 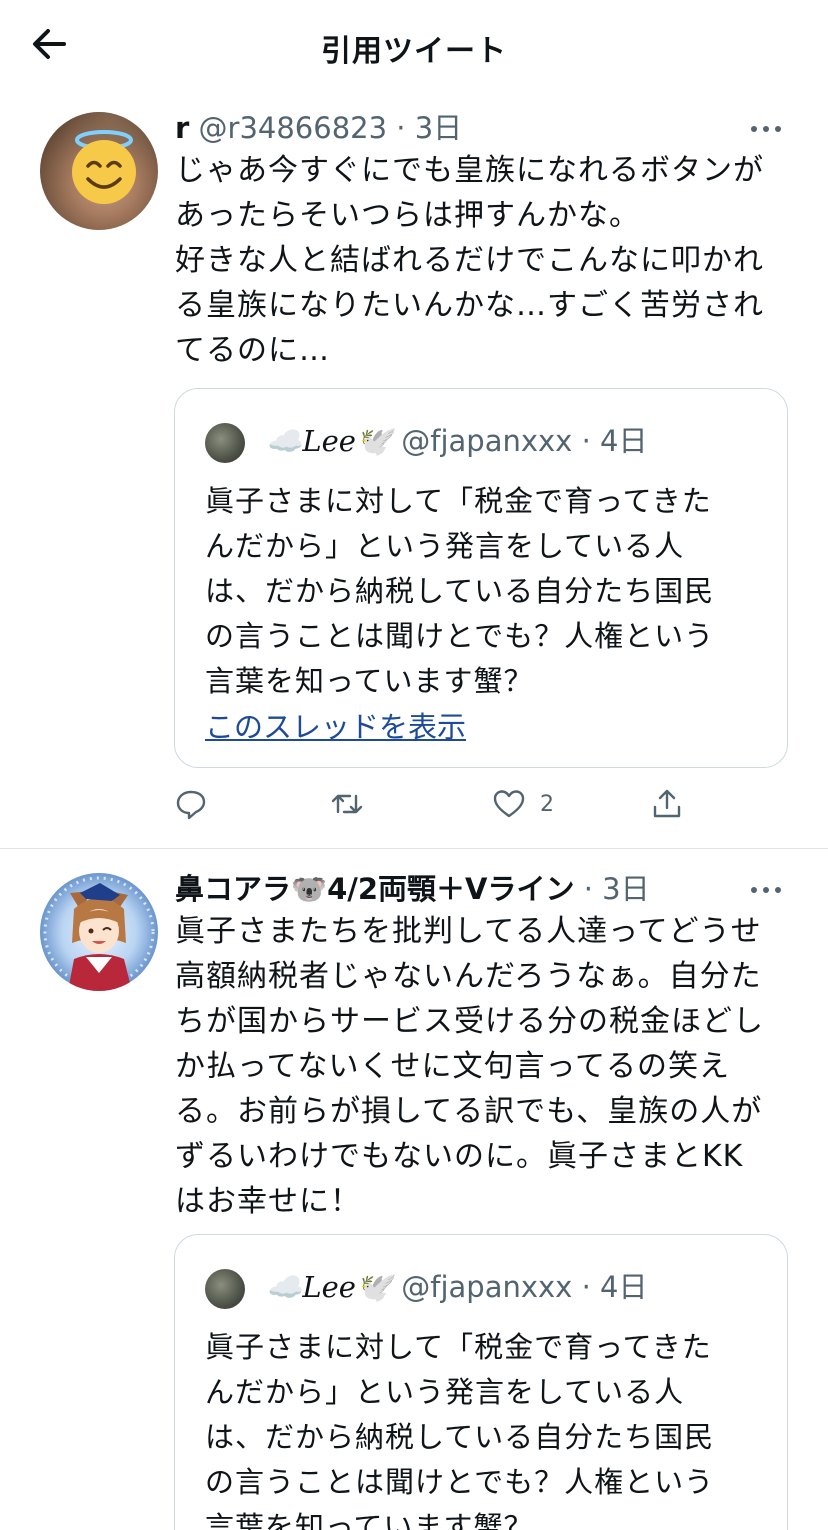 I want to click on tweet-text-line: はお幸せに！, so click(x=268, y=1201).